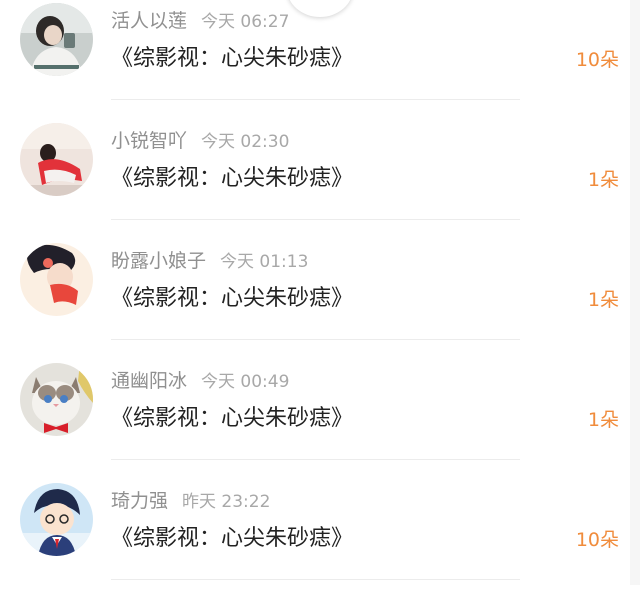  What do you see at coordinates (245, 142) in the screenshot?
I see `timestamp: 今天 02:30` at bounding box center [245, 142].